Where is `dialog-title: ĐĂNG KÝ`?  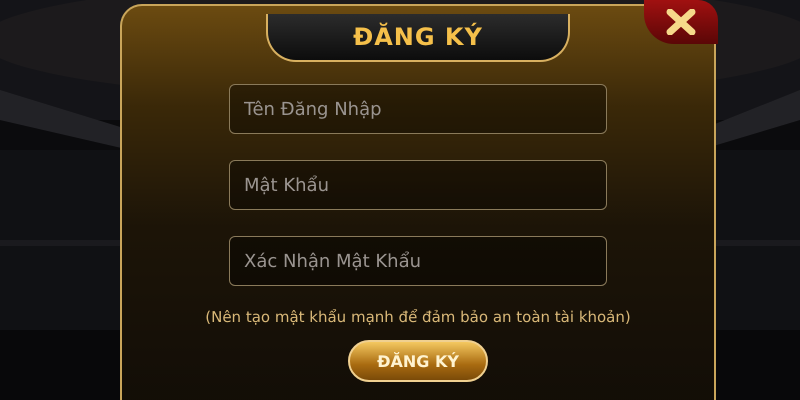
dialog-title: ĐĂNG KÝ is located at coordinates (418, 38).